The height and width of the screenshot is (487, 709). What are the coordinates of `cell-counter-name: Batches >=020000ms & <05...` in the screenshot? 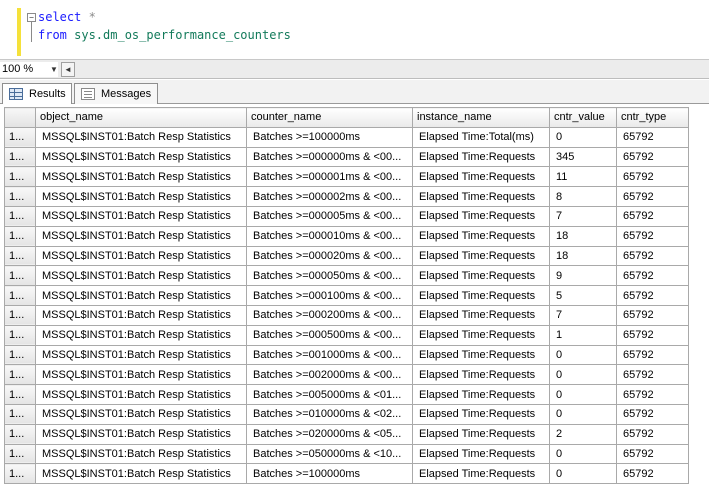 It's located at (329, 434).